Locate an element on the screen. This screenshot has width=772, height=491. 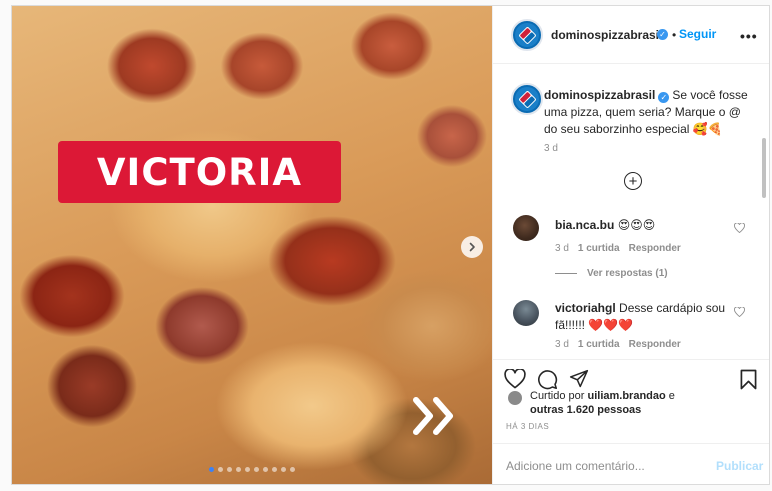
follow-button: Seguir is located at coordinates (697, 34).